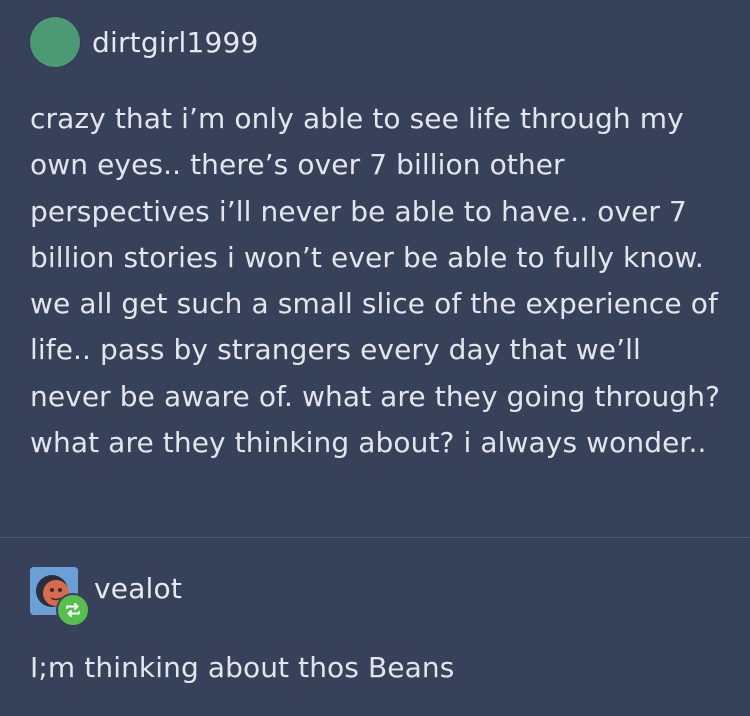  What do you see at coordinates (138, 588) in the screenshot?
I see `username: vealot` at bounding box center [138, 588].